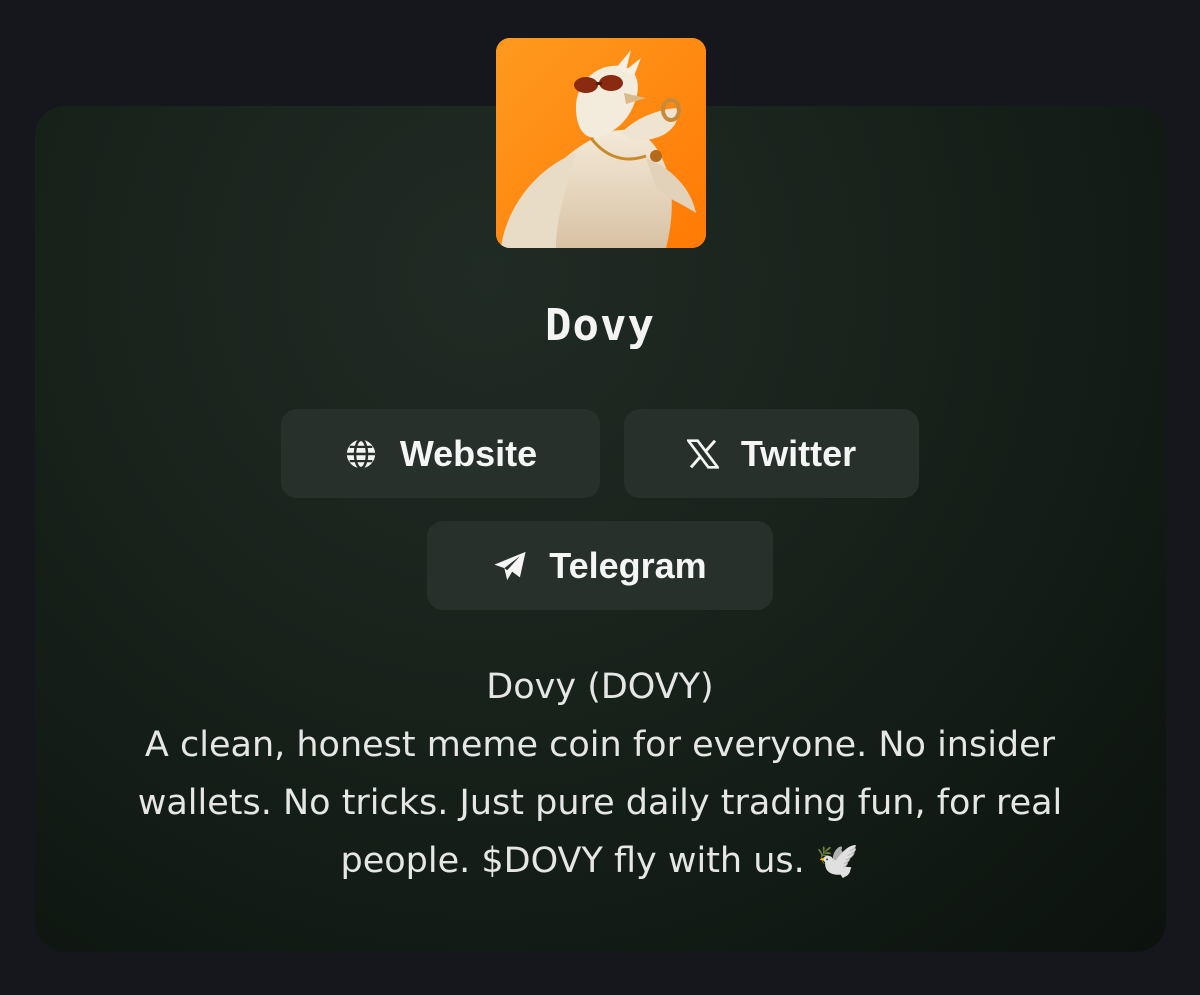 This screenshot has width=1200, height=995. I want to click on globe-icon, so click(361, 454).